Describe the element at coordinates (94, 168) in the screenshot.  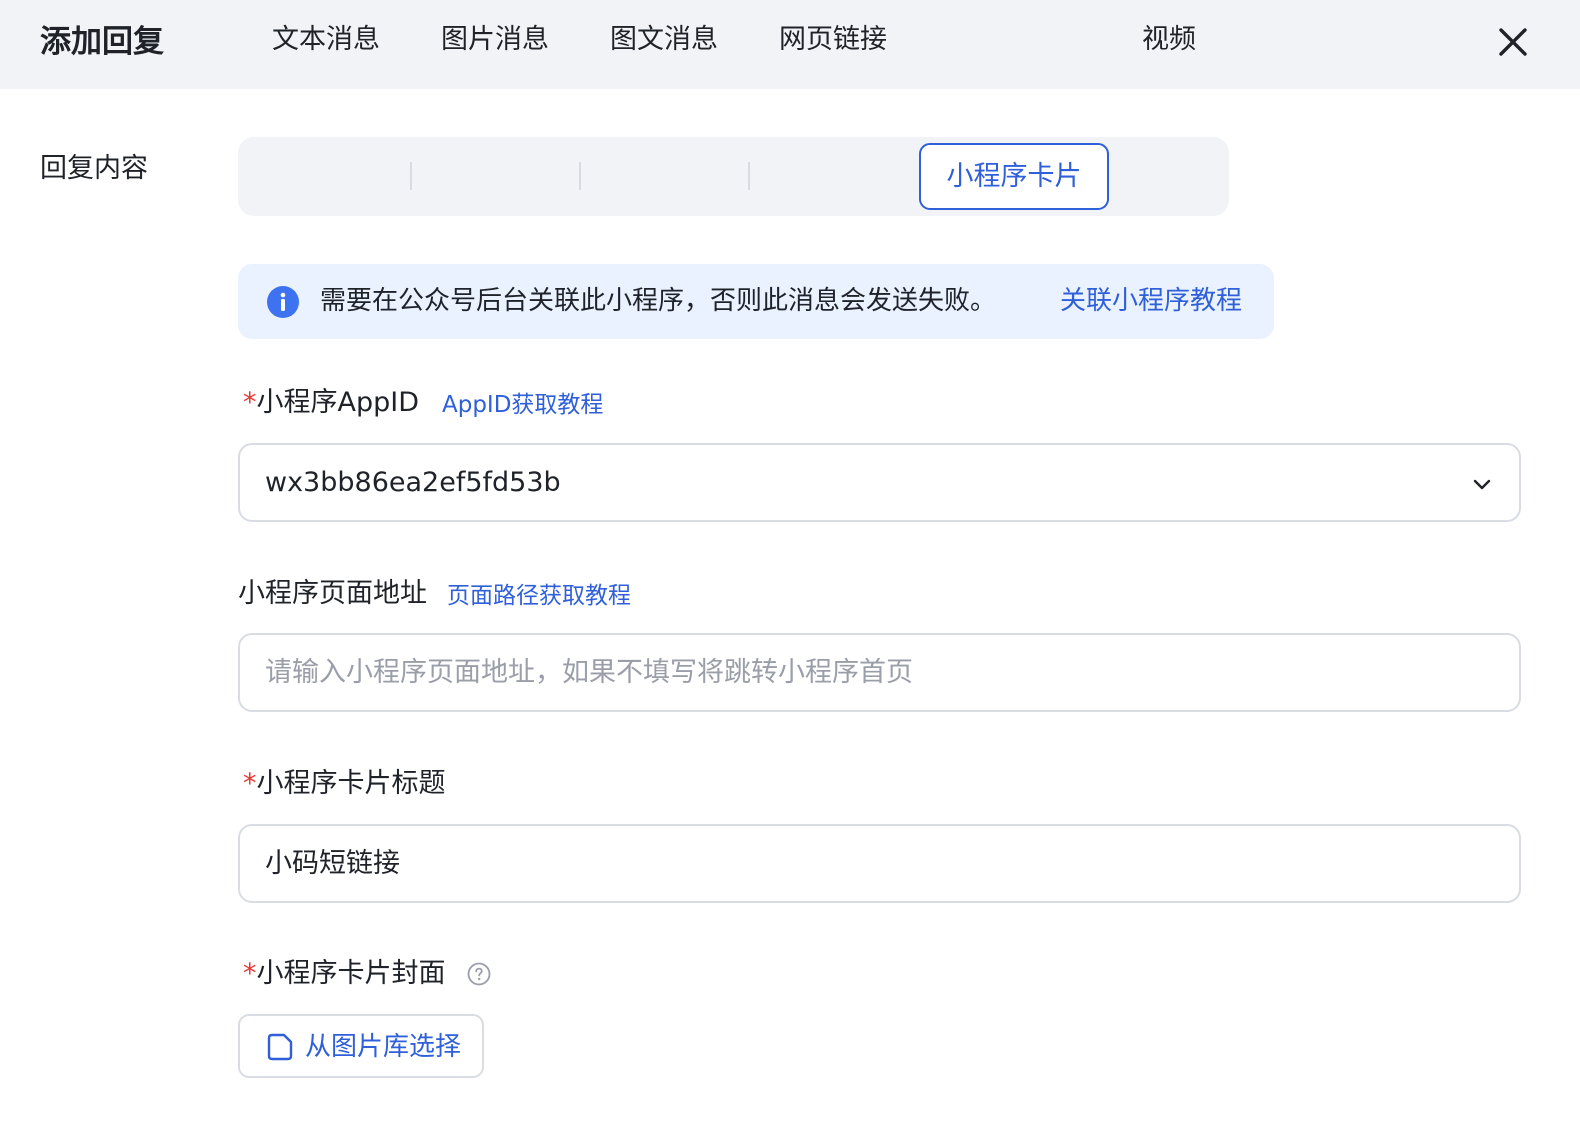
I see `reply-content-label: 回复内容` at that location.